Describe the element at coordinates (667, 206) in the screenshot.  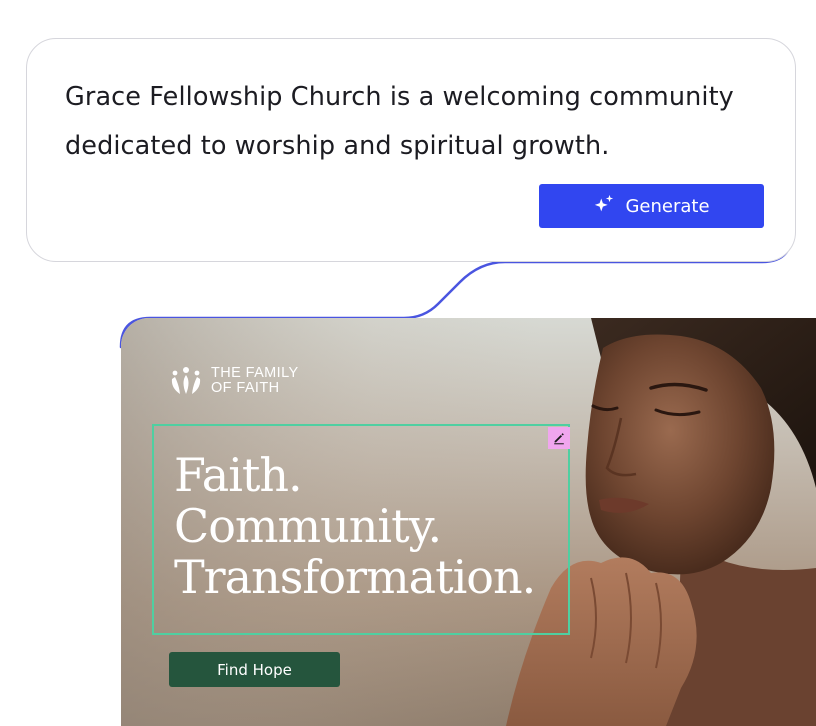
I see `generate-label: Generate` at that location.